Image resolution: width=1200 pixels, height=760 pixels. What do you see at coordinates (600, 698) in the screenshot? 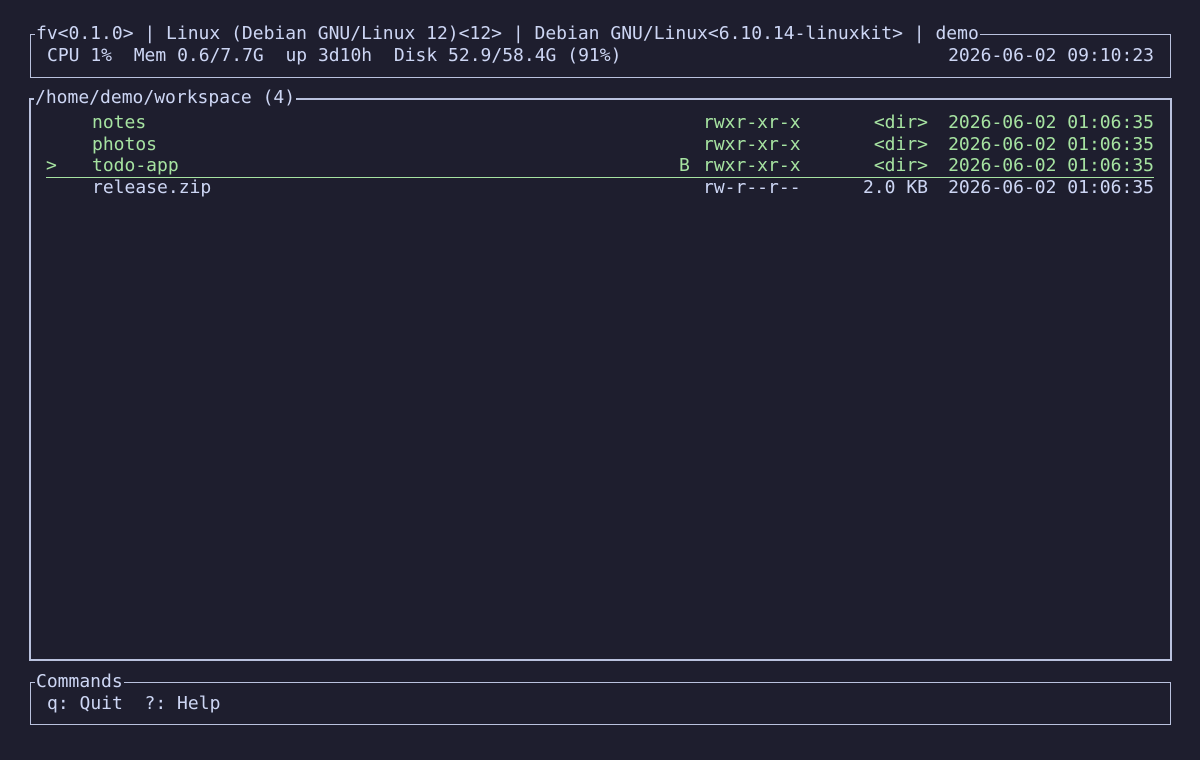
I see `commands-pane: Commands q: Quit ?: Help` at bounding box center [600, 698].